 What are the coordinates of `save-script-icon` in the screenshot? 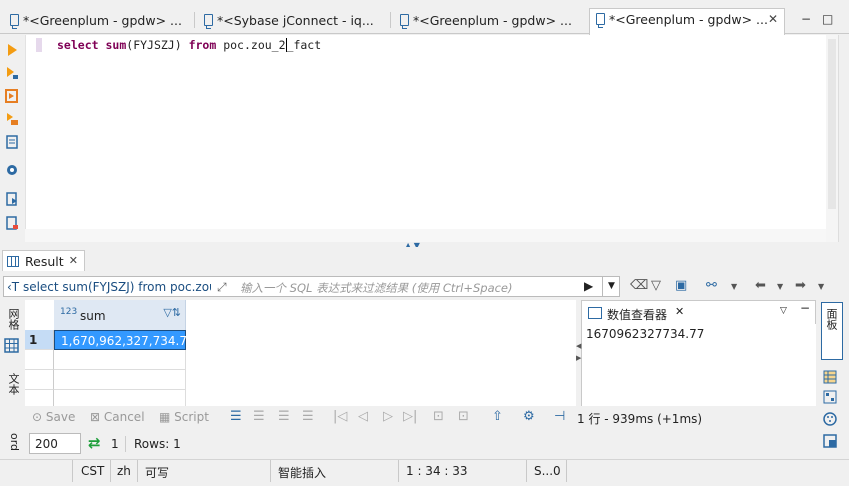 It's located at (12, 223).